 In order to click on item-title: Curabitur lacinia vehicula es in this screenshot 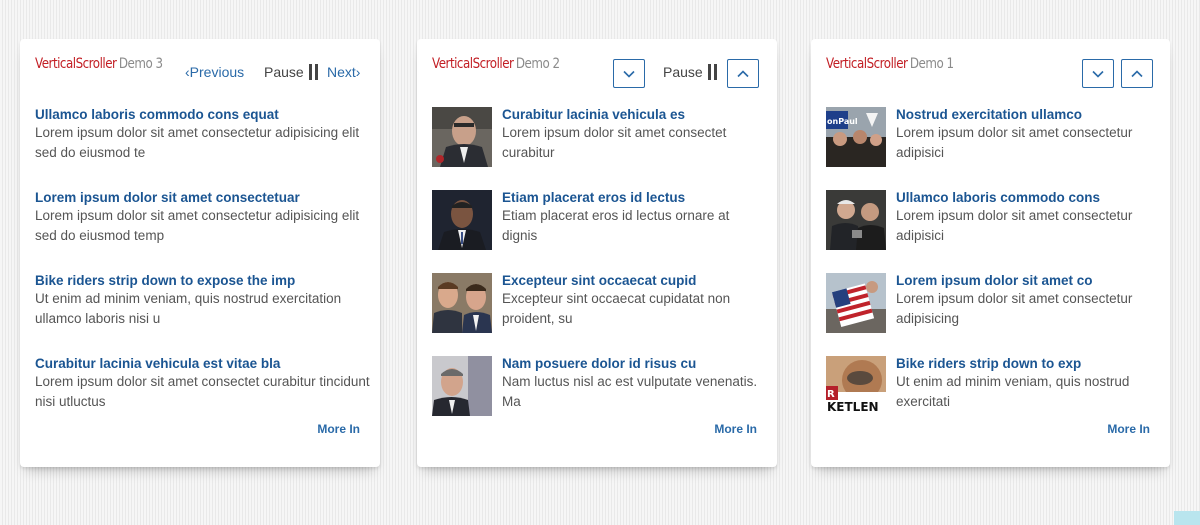, I will do `click(634, 115)`.